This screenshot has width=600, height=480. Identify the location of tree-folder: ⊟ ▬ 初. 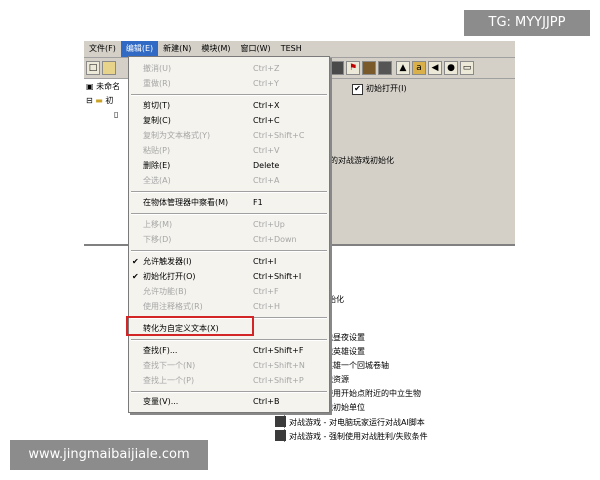
(99, 101).